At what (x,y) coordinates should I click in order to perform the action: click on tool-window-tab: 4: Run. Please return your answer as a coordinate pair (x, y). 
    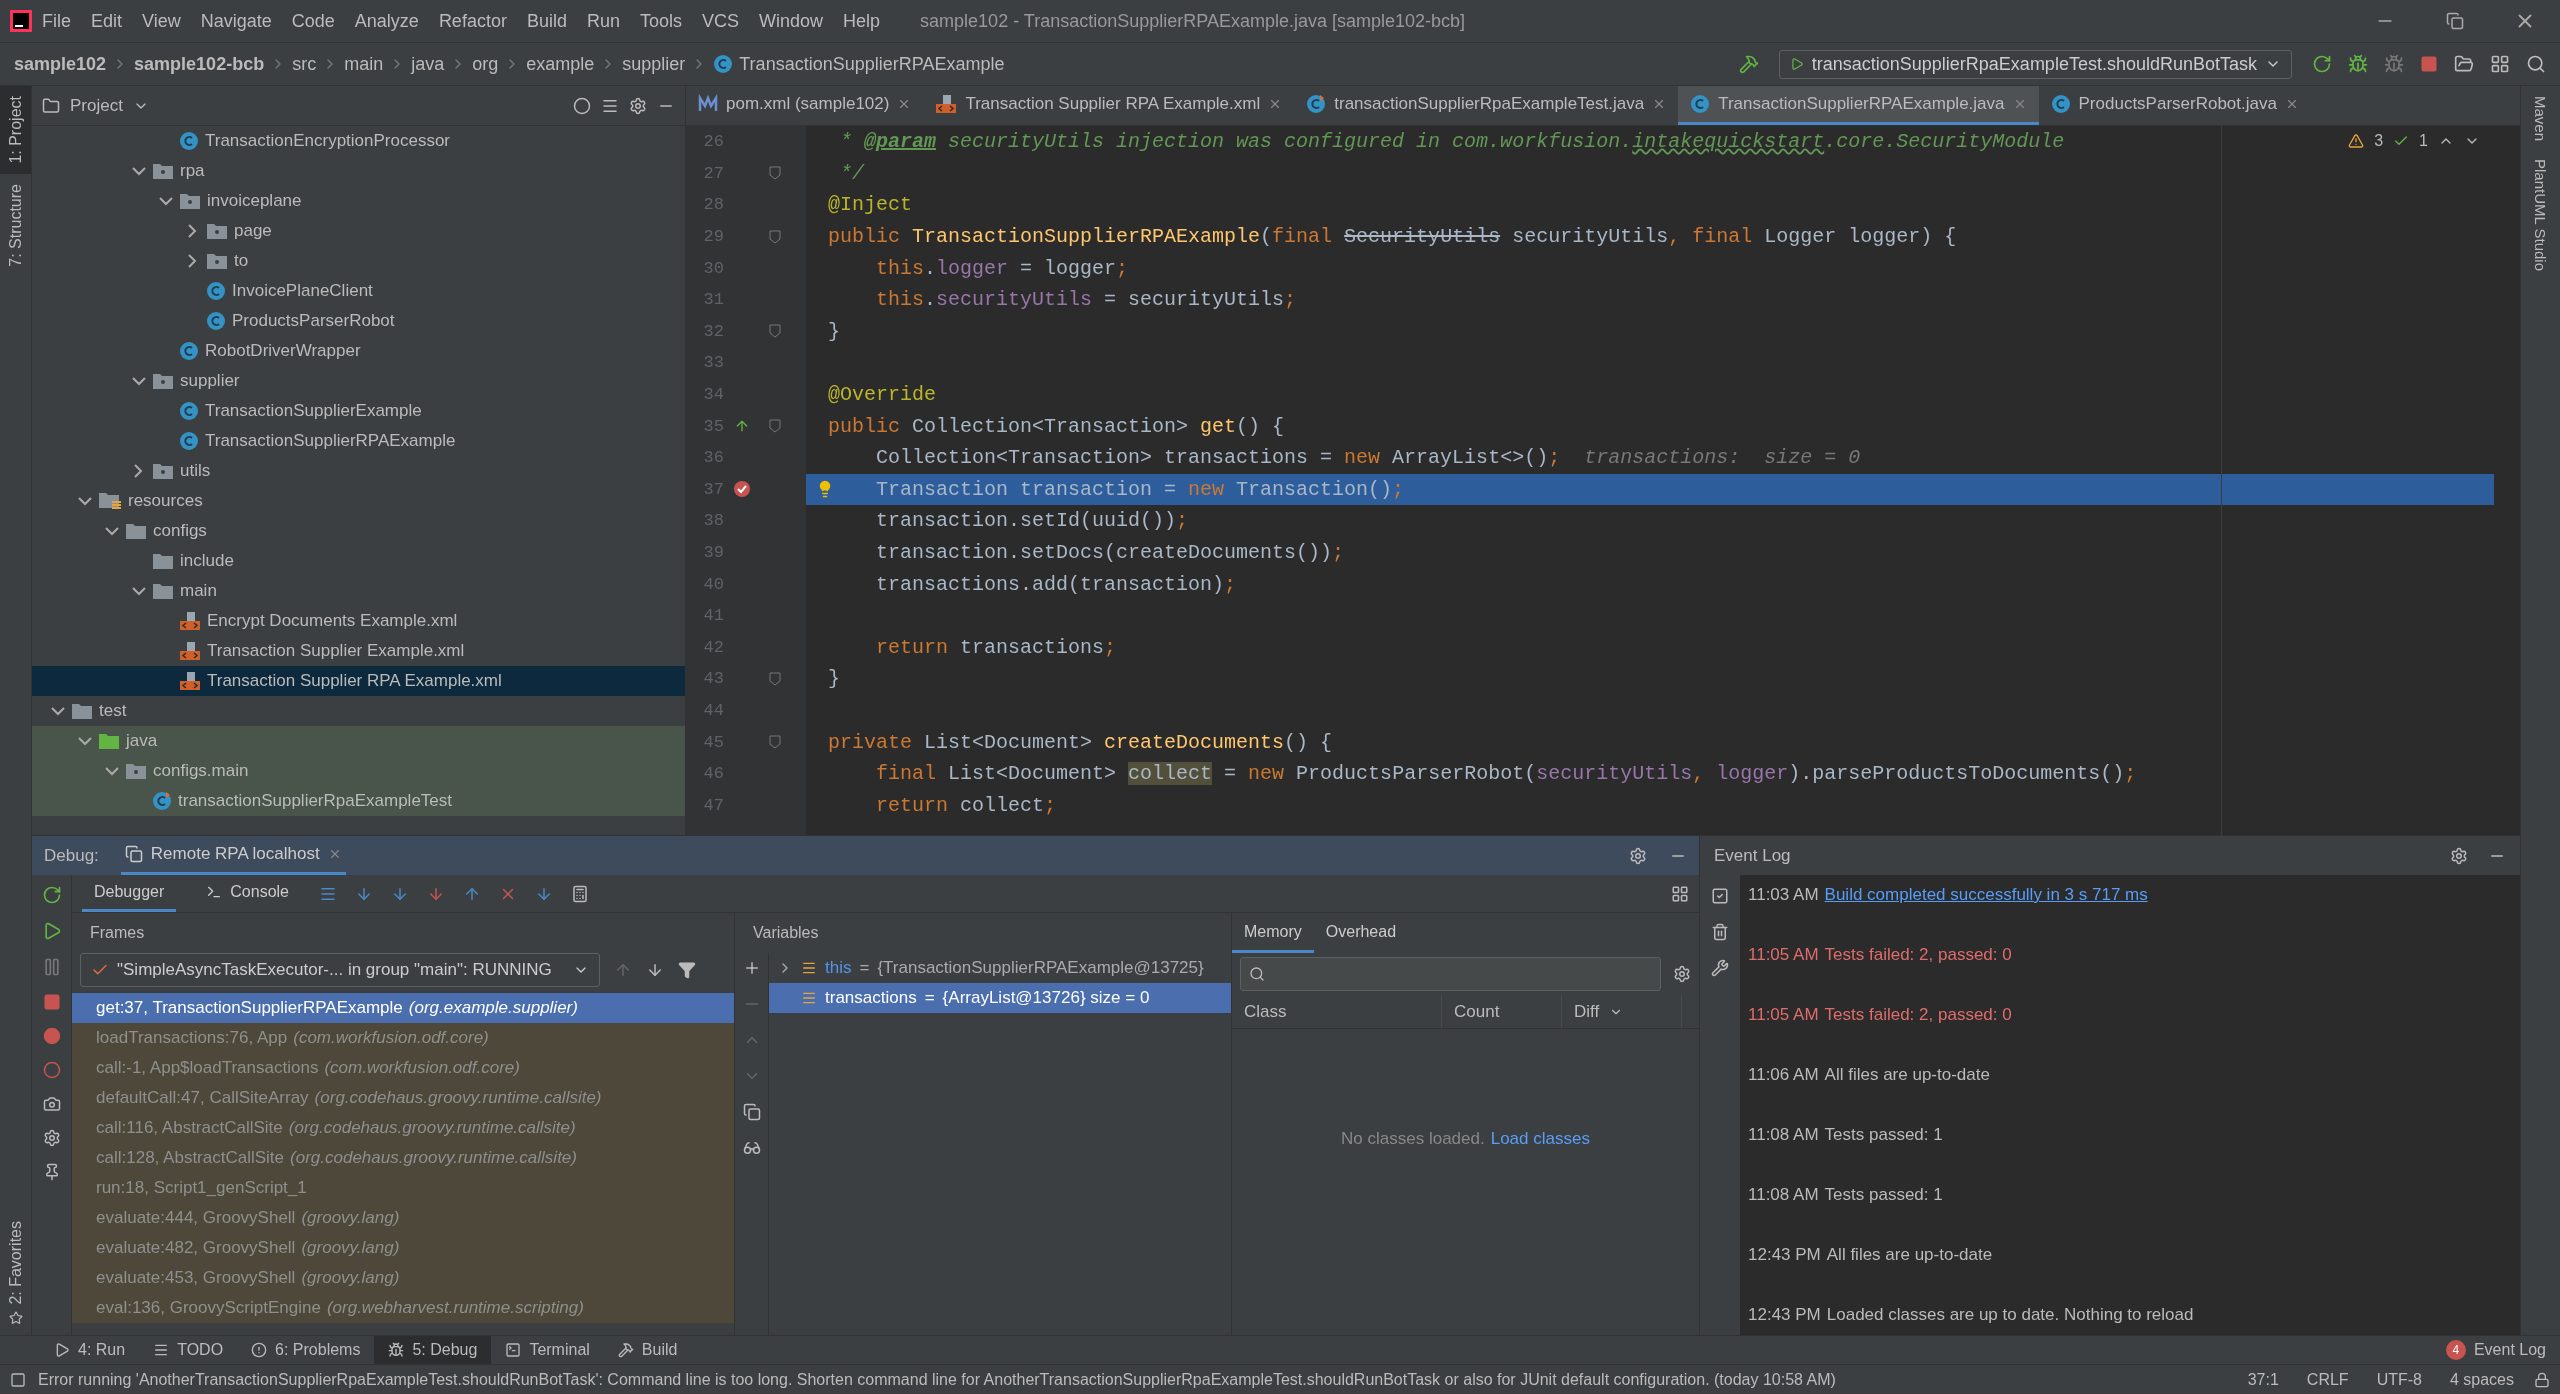
    Looking at the image, I should click on (90, 1350).